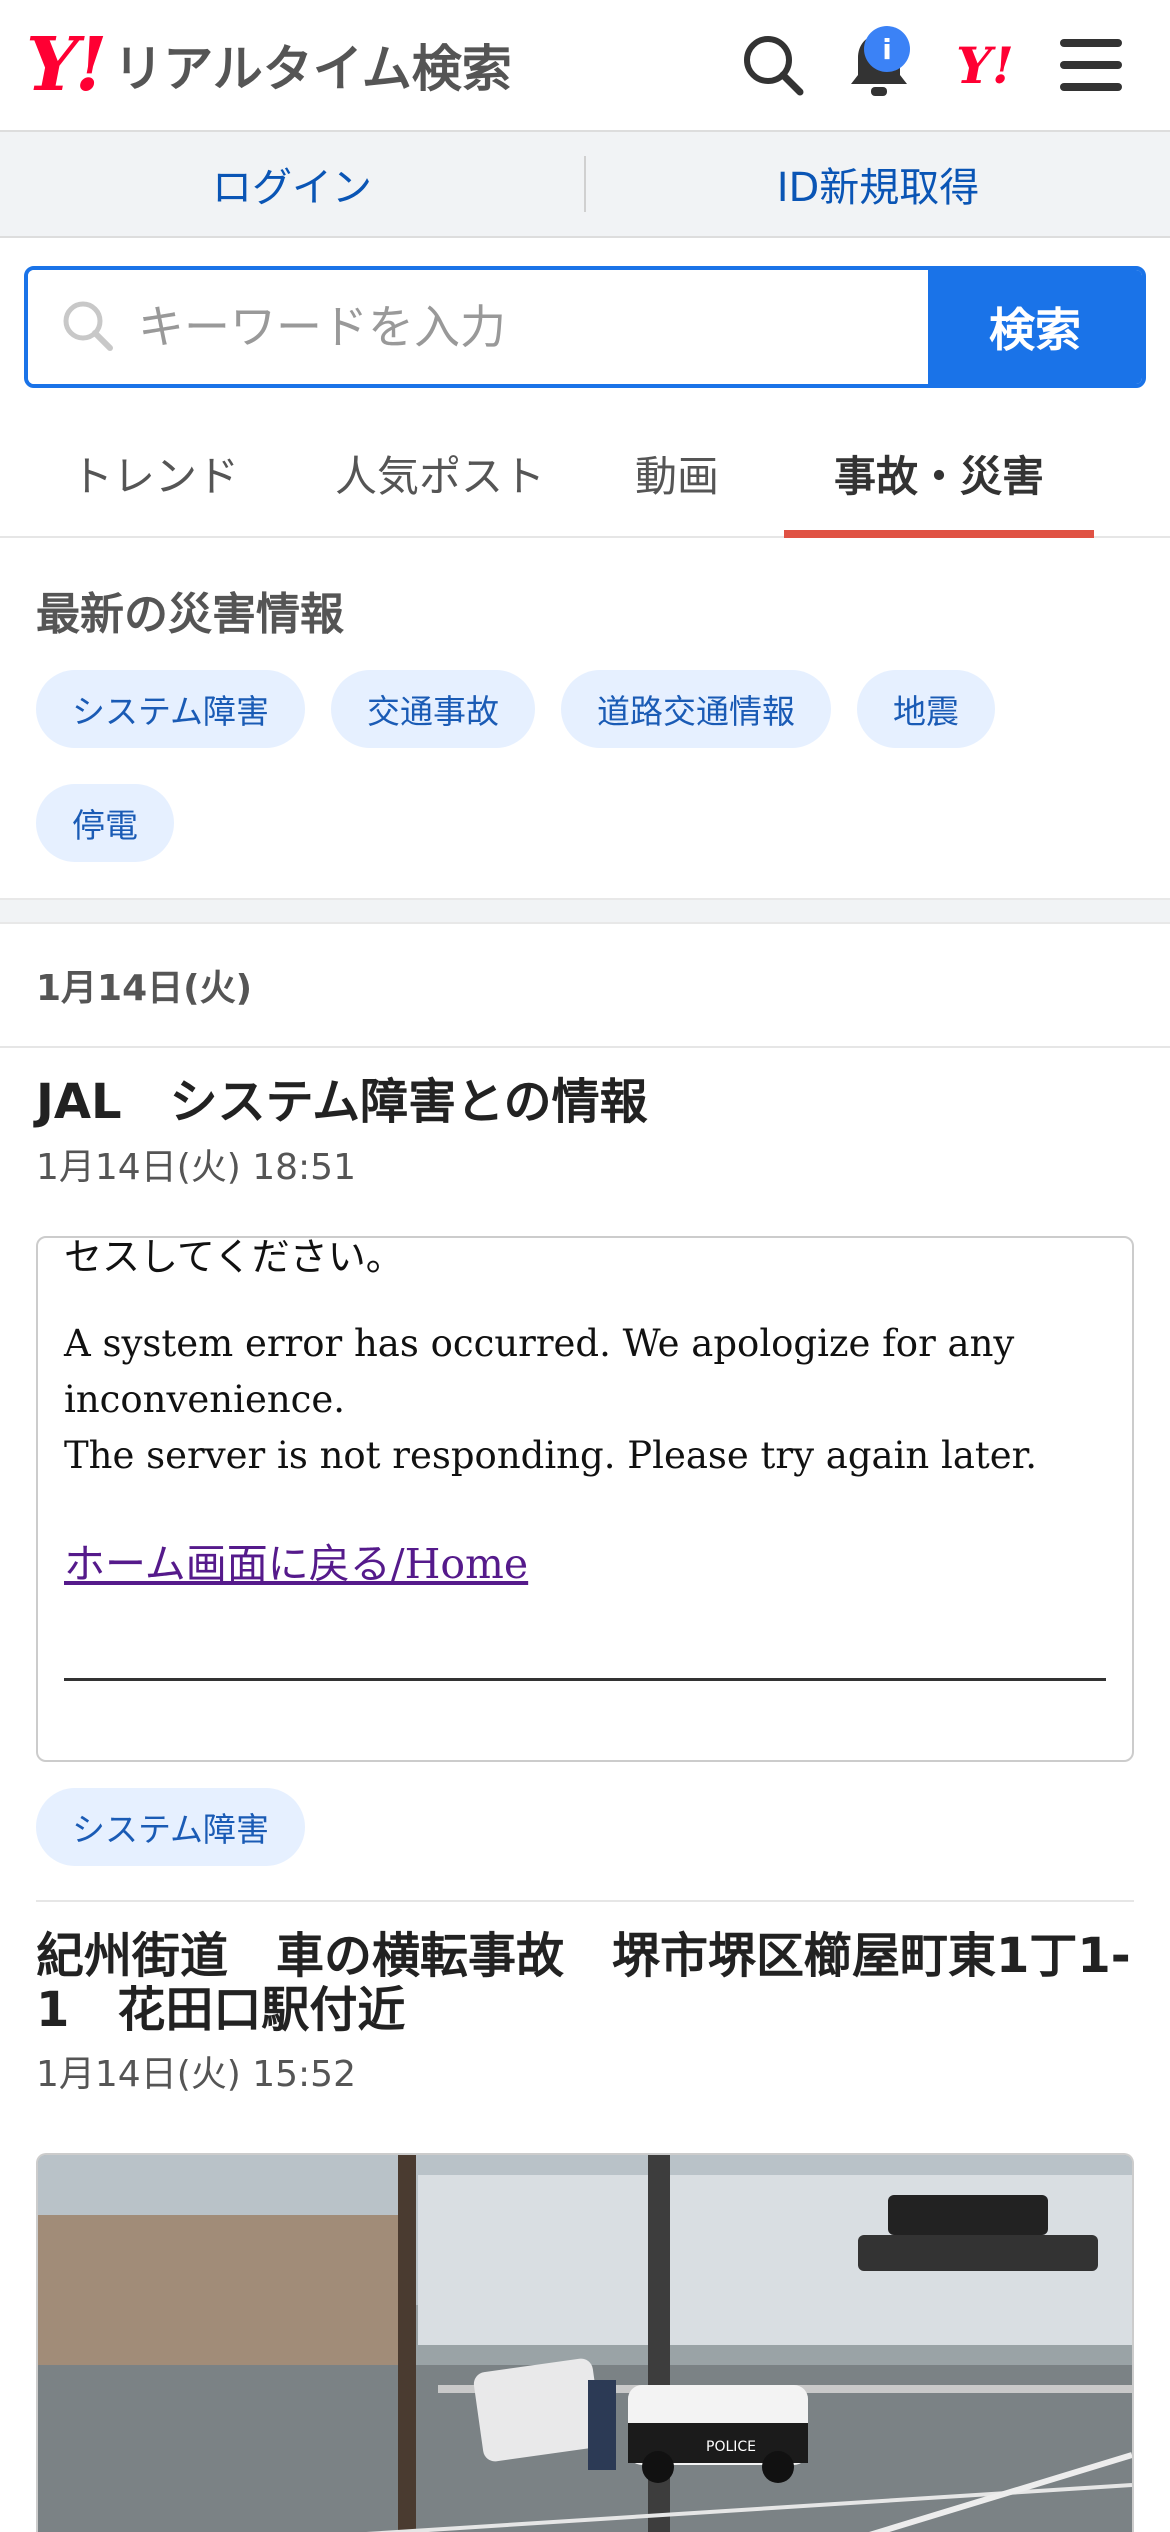  Describe the element at coordinates (533, 327) in the screenshot. I see `search-input` at that location.